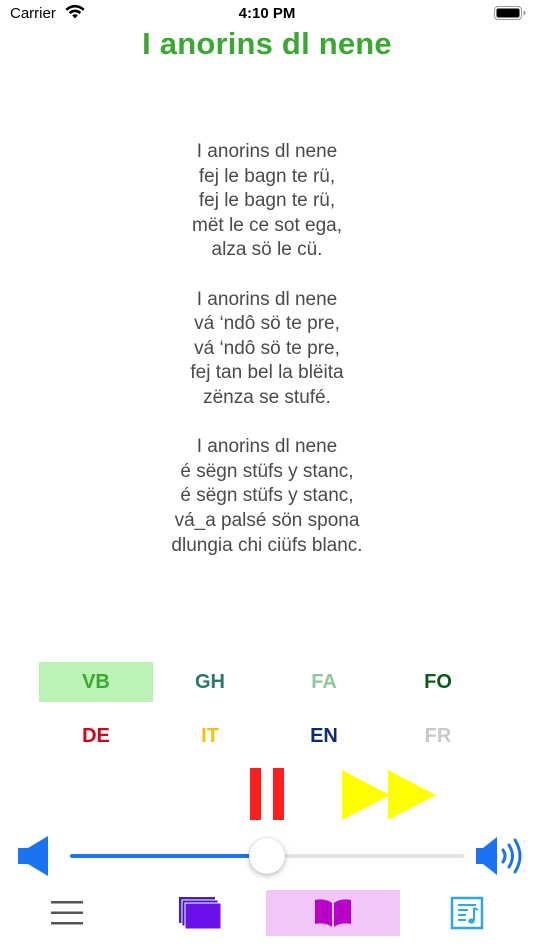 The image size is (534, 950). I want to click on lyrics-line: mët le ce sot ega,, so click(267, 225).